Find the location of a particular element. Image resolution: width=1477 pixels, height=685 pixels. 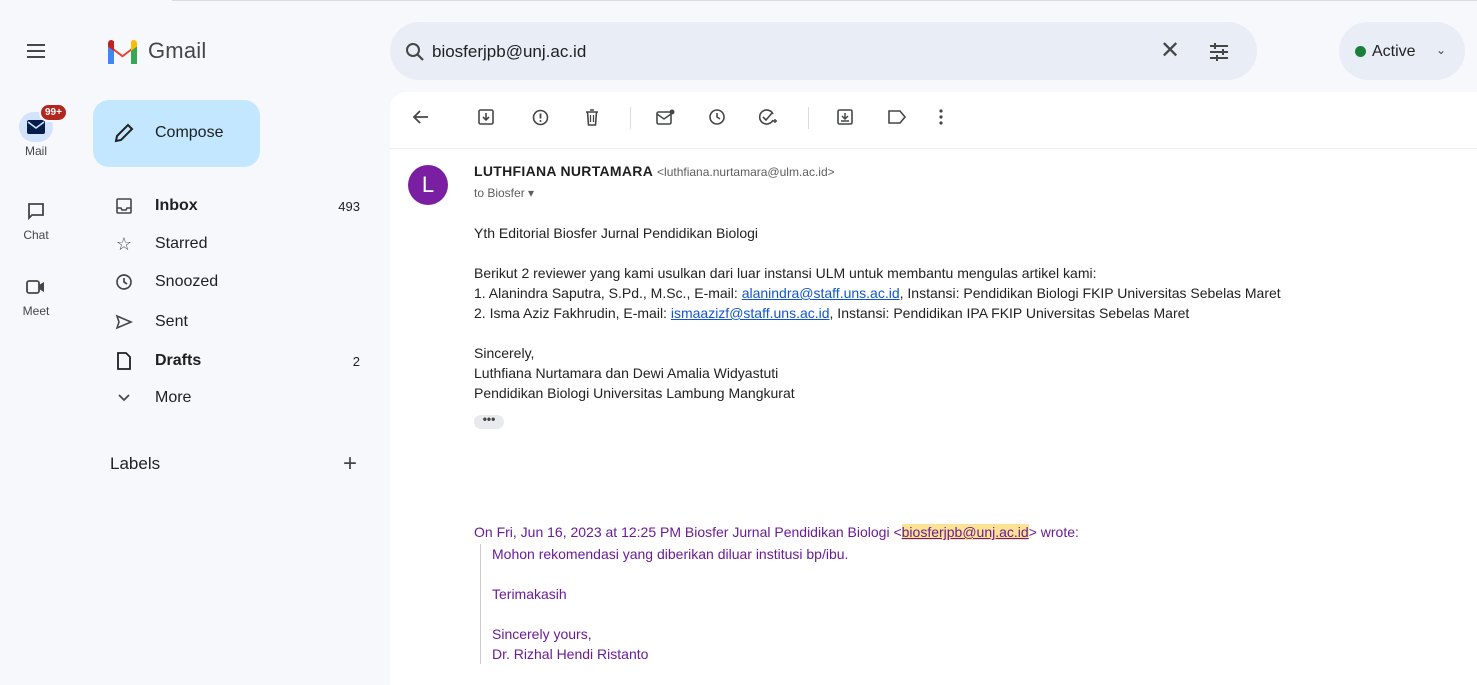

archive-icon is located at coordinates (486, 117).